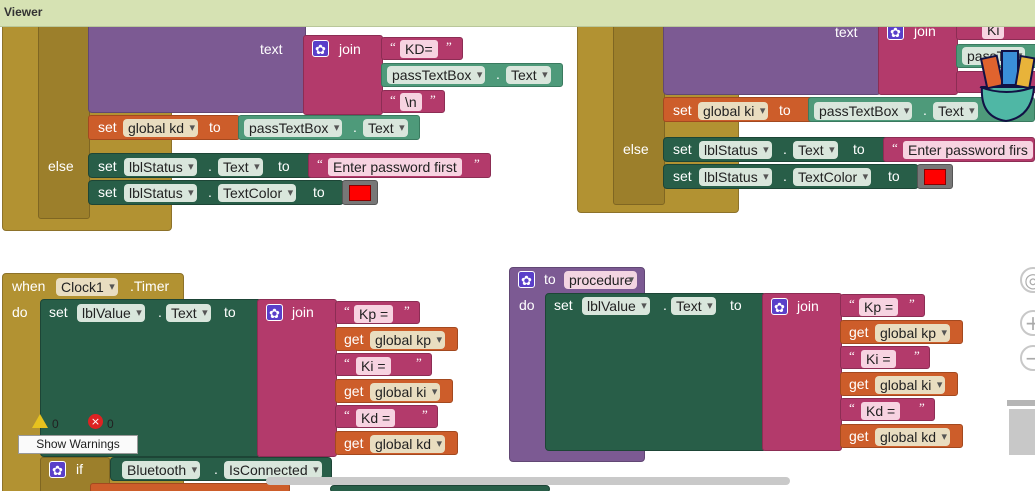 This screenshot has height=491, width=1035. I want to click on if-else-inner-left, so click(64, 123).